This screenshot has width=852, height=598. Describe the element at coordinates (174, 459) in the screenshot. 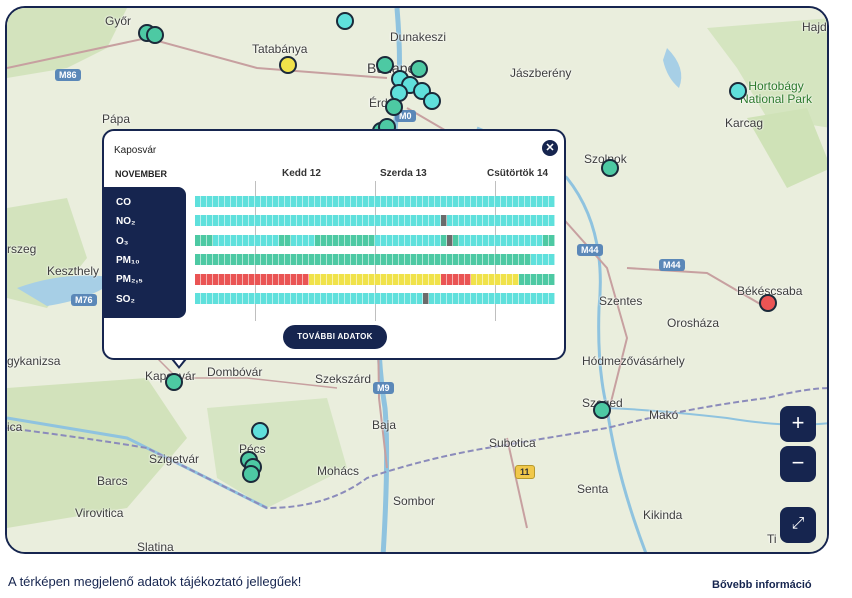

I see `label-szigetvar: Szigetvár` at that location.